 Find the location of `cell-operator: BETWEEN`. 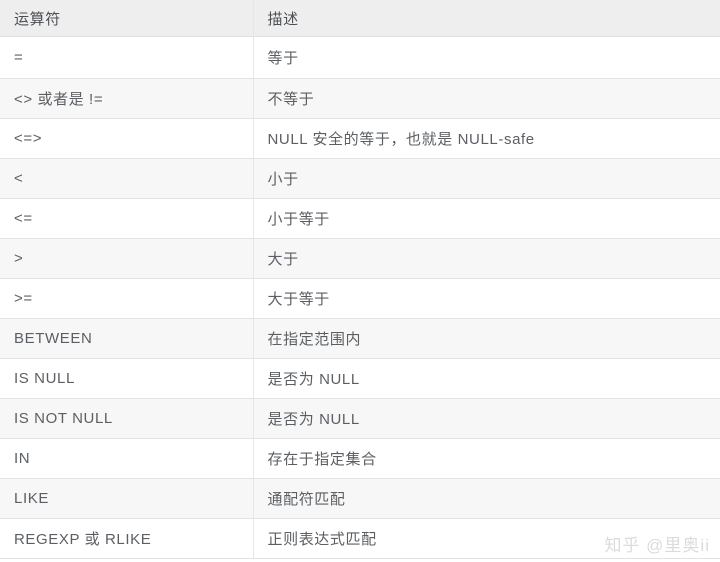

cell-operator: BETWEEN is located at coordinates (127, 338).